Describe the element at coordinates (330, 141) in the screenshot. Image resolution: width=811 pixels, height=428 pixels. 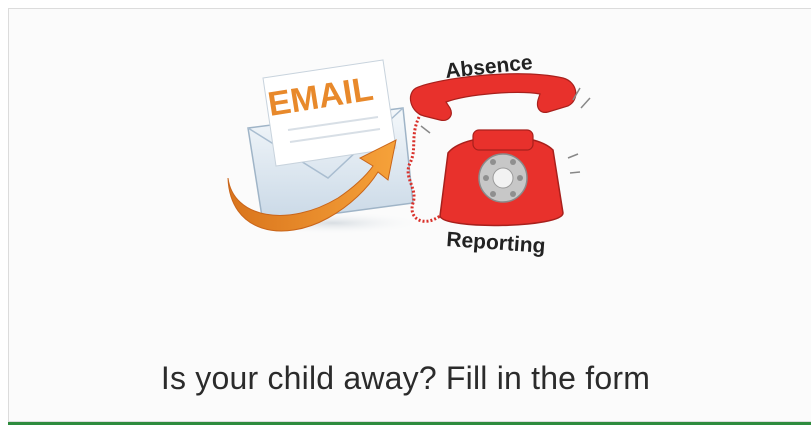
I see `envelope-icon: EMAIL` at that location.